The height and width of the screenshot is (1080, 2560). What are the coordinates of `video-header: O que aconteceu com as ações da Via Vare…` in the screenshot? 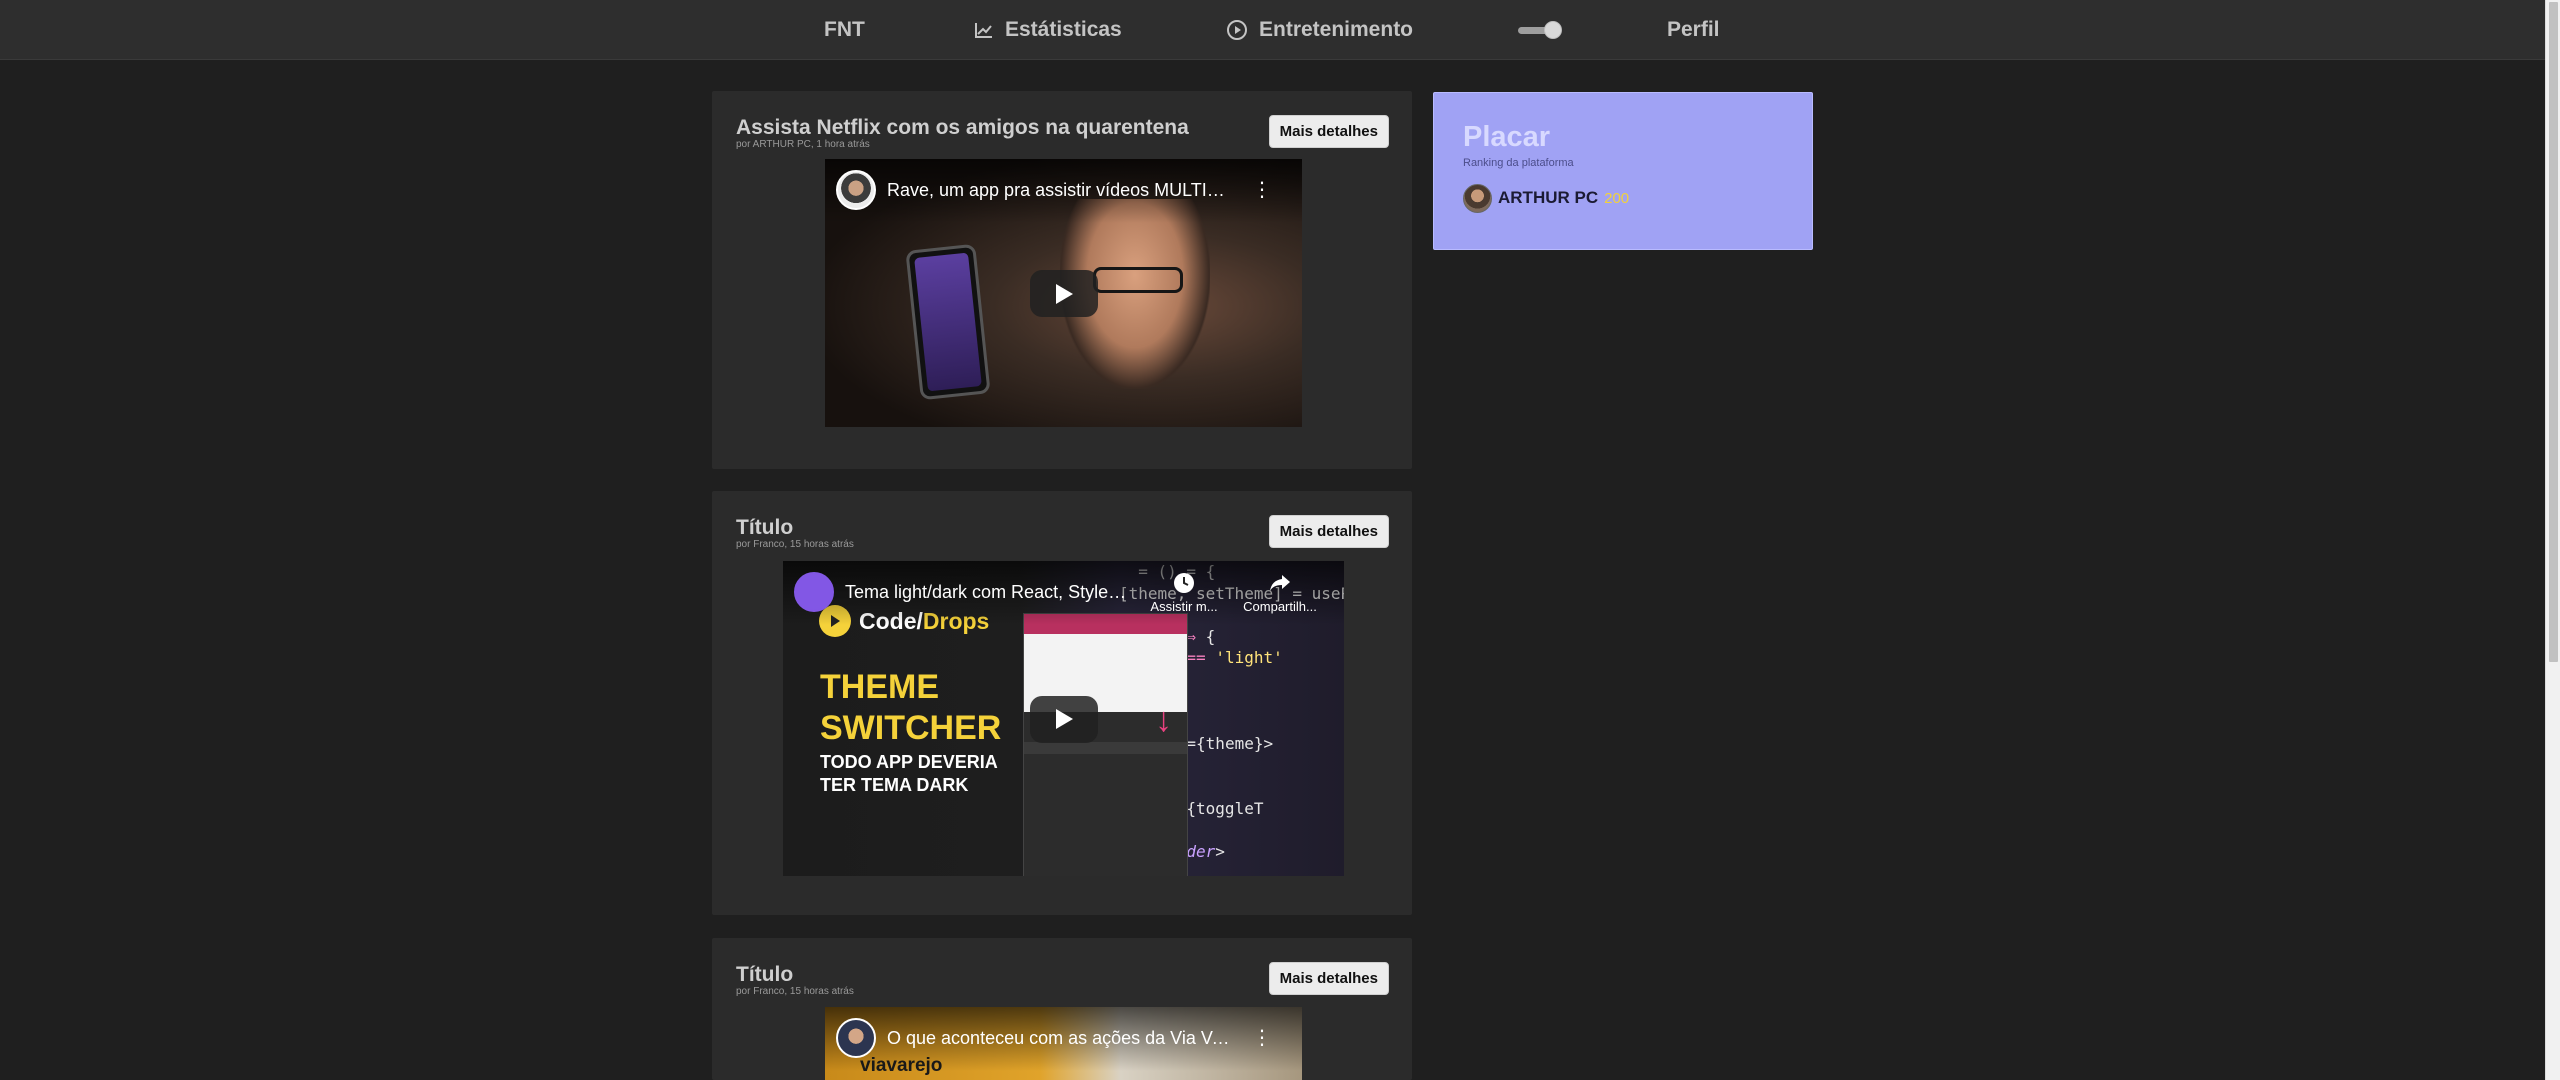 It's located at (1063, 1039).